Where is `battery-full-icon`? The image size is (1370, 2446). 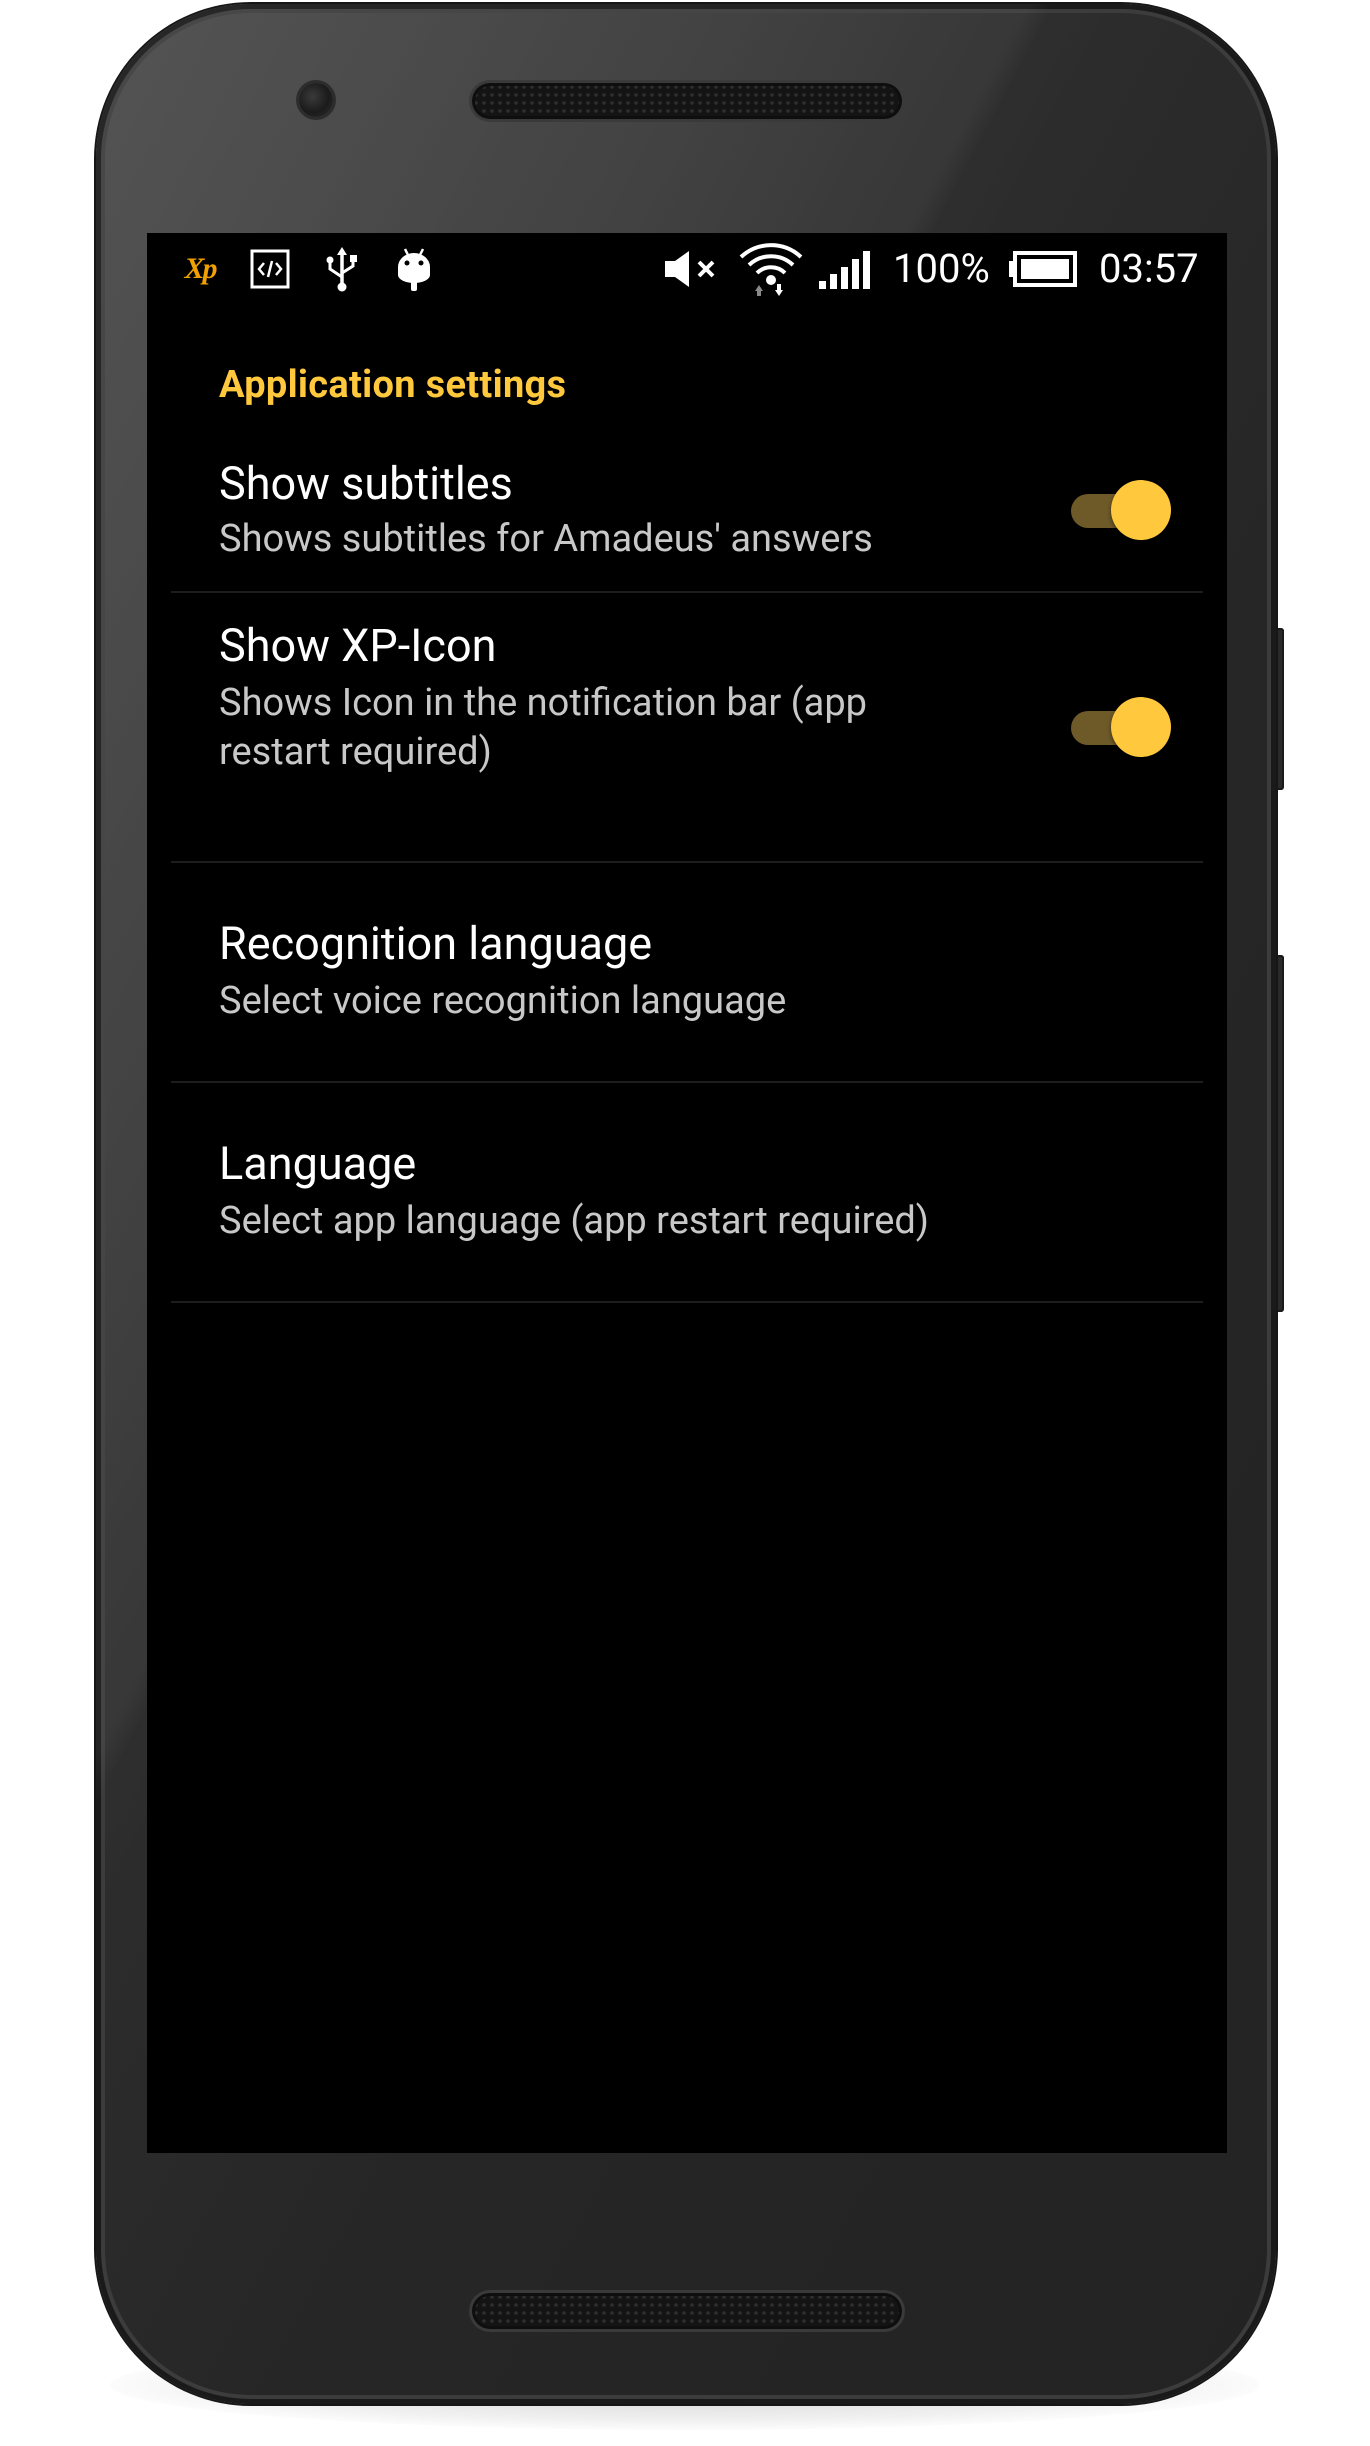
battery-full-icon is located at coordinates (1042, 269).